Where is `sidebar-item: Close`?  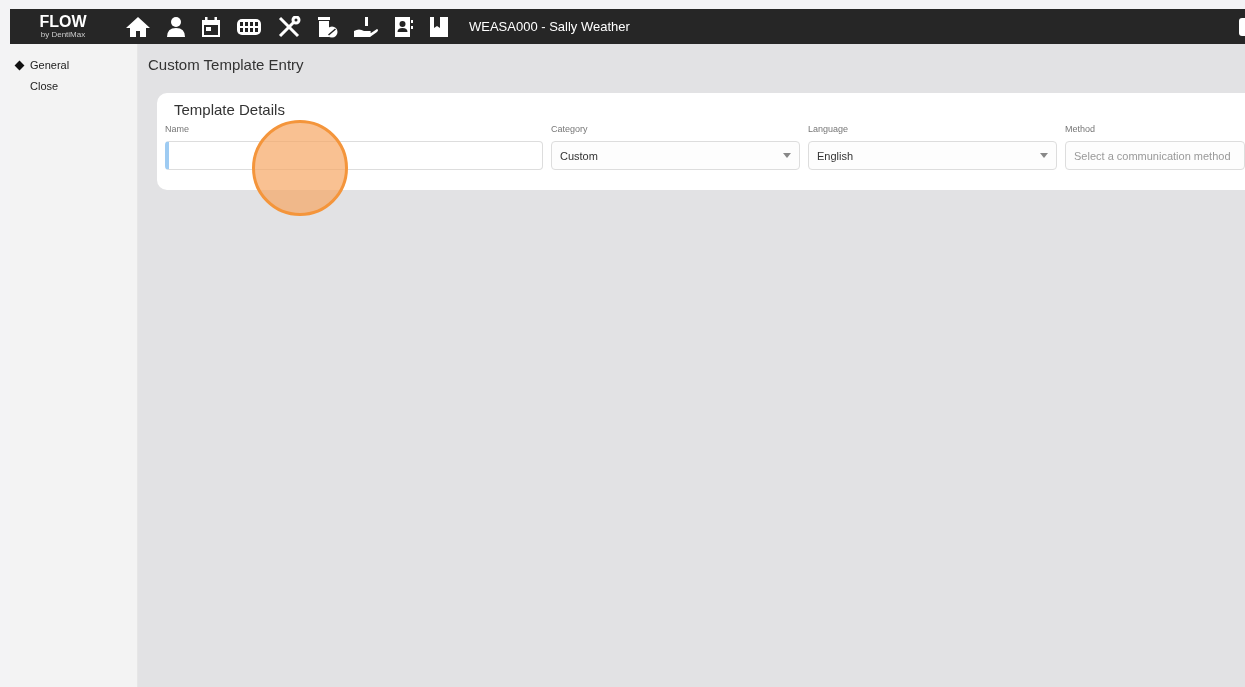 sidebar-item: Close is located at coordinates (73, 90).